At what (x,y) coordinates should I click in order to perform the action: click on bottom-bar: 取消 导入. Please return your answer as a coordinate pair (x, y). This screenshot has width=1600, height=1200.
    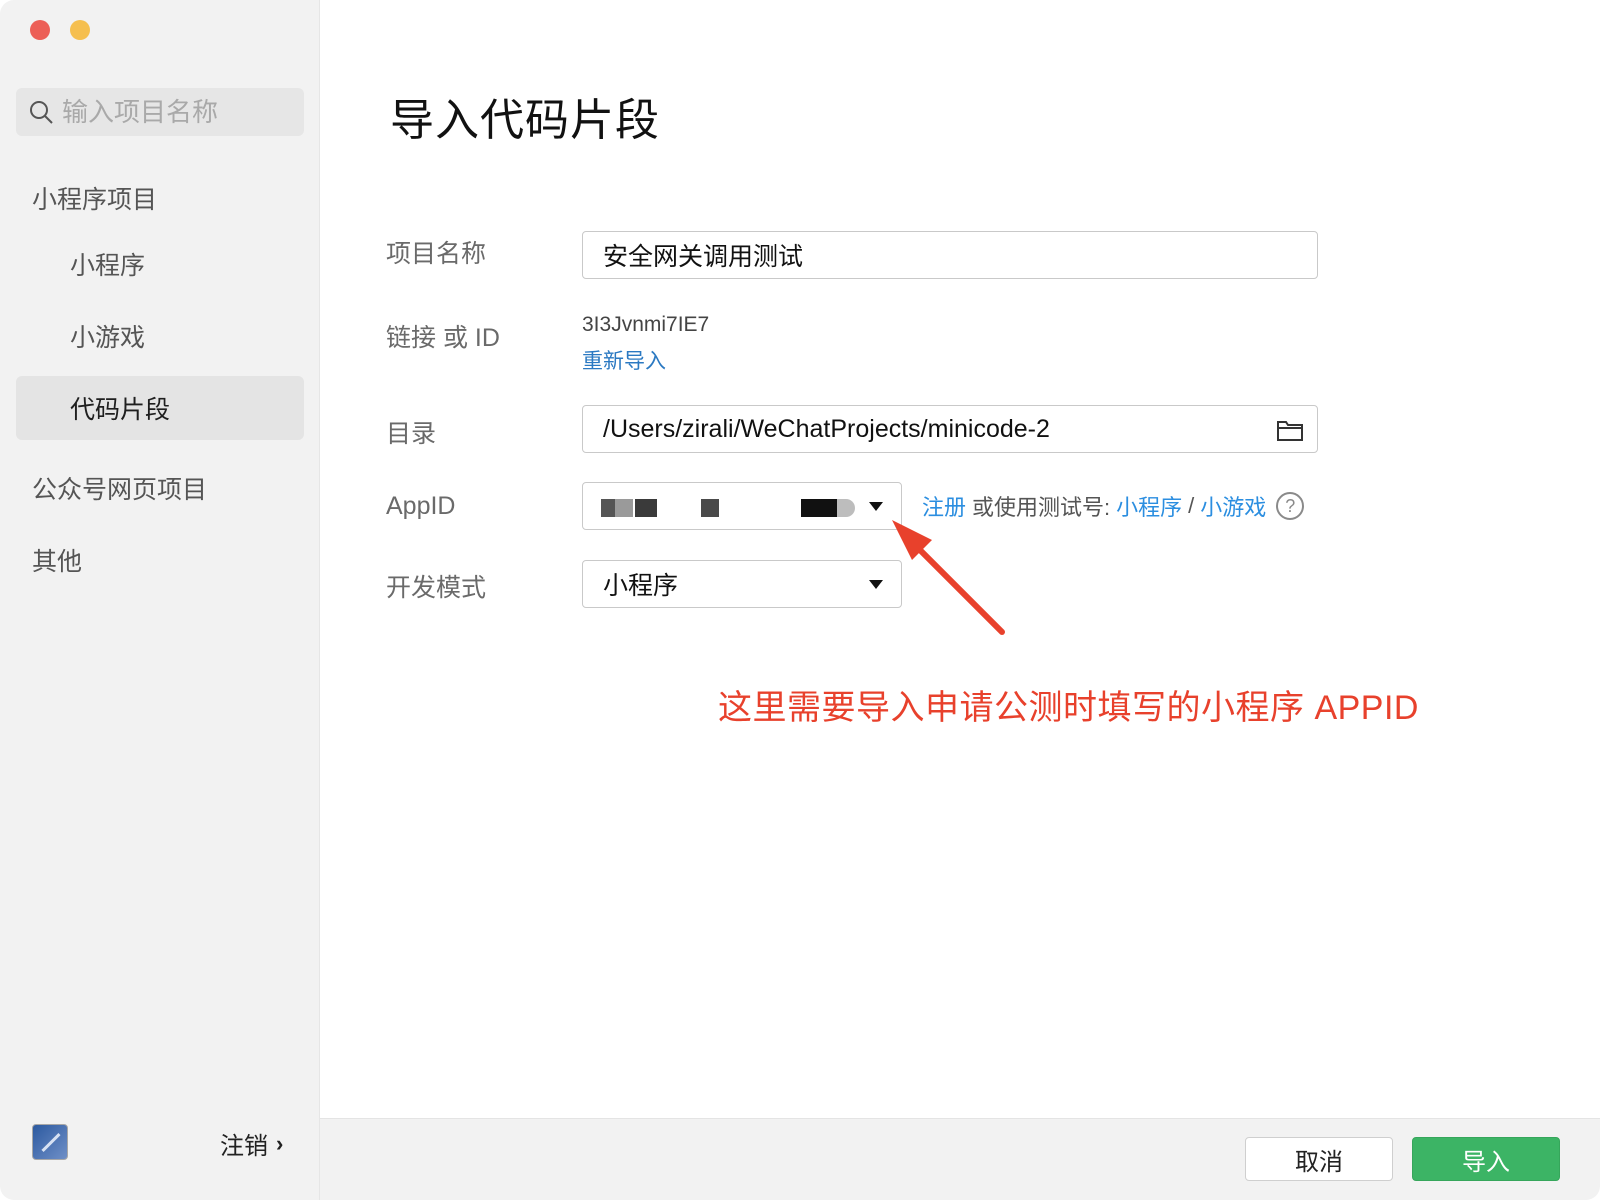
    Looking at the image, I should click on (960, 1159).